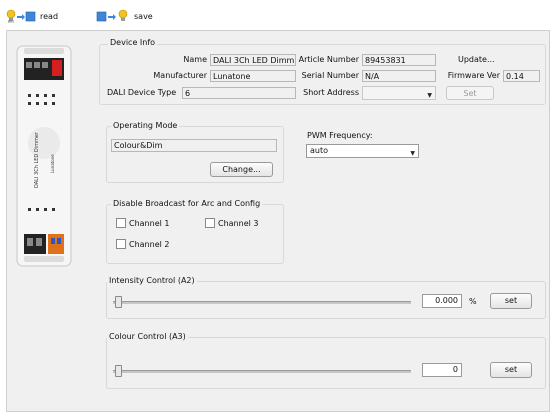 This screenshot has width=556, height=419. I want to click on colour-set-button: set, so click(511, 370).